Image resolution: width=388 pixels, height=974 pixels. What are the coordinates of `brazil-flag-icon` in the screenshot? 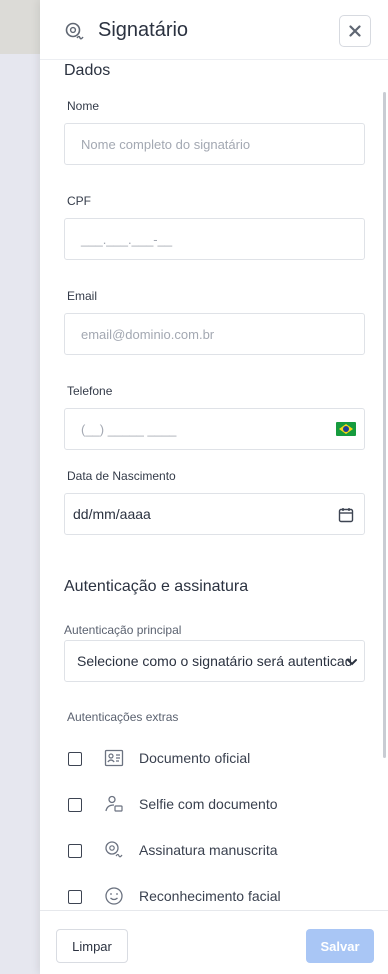 It's located at (346, 429).